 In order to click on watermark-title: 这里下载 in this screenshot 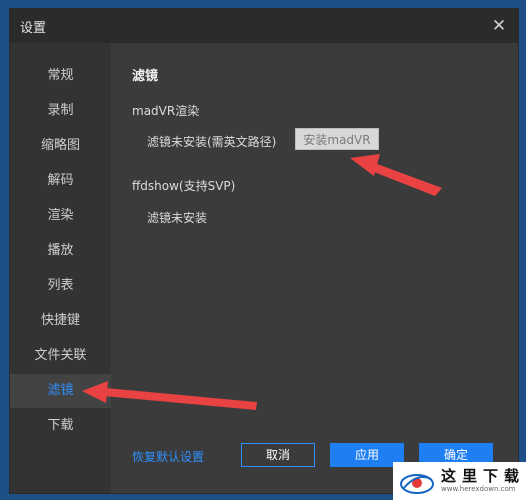, I will do `click(483, 476)`.